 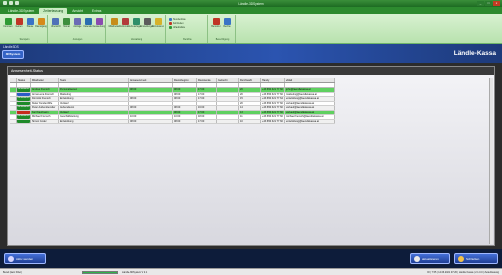 What do you see at coordinates (207, 80) in the screenshot?
I see `column-header: Dienstende` at bounding box center [207, 80].